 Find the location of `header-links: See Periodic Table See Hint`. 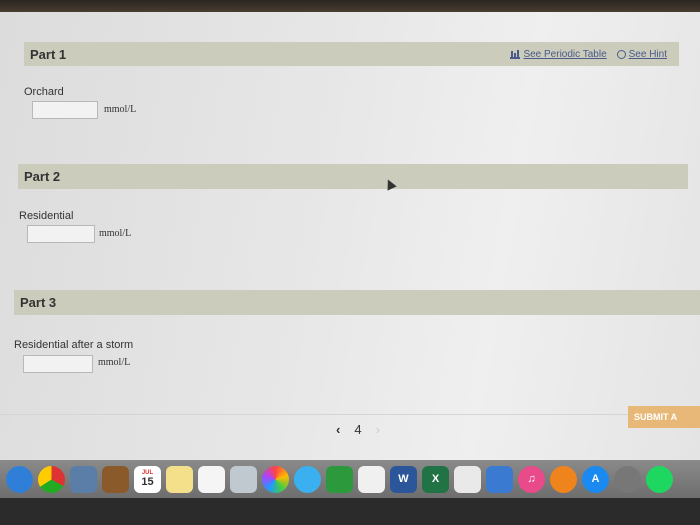

header-links: See Periodic Table See Hint is located at coordinates (588, 54).